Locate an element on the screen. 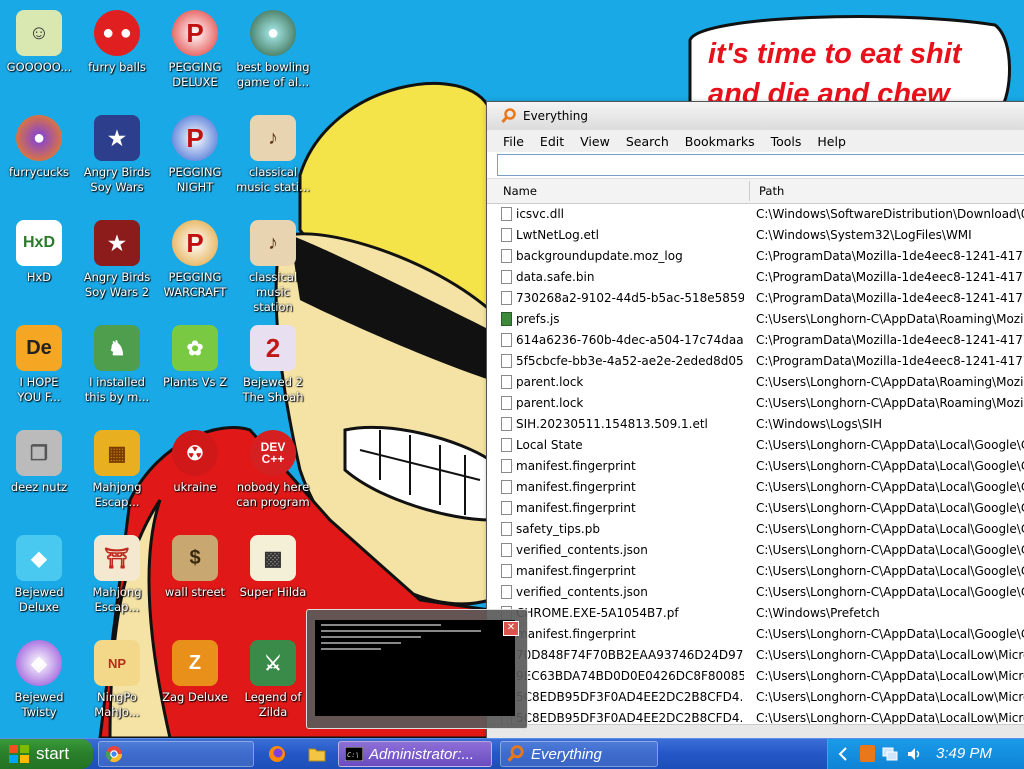 The height and width of the screenshot is (769, 1024). taskbar-thumbnail-preview: ✕ is located at coordinates (417, 669).